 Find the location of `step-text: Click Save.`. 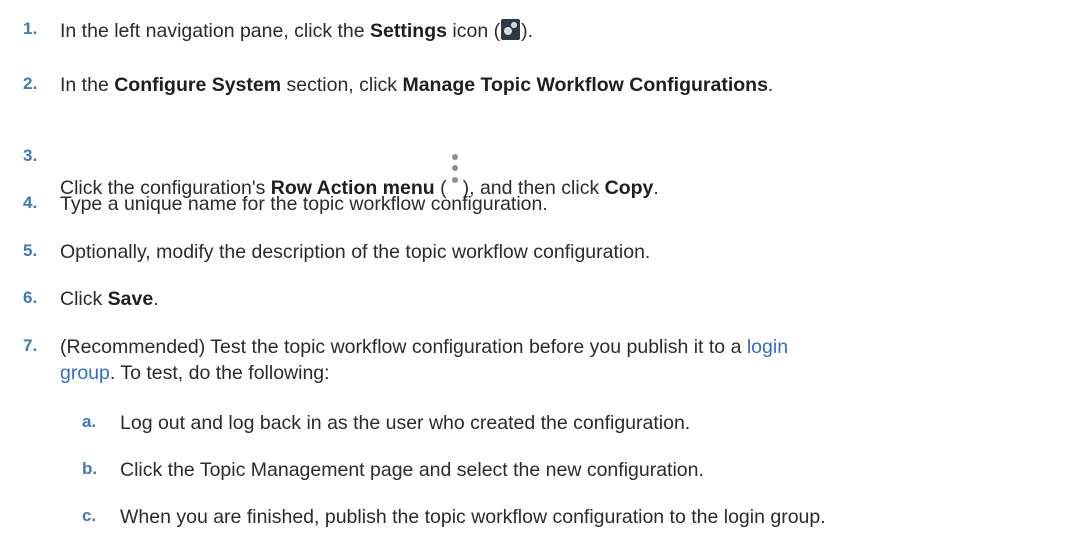

step-text: Click Save. is located at coordinates (109, 299).